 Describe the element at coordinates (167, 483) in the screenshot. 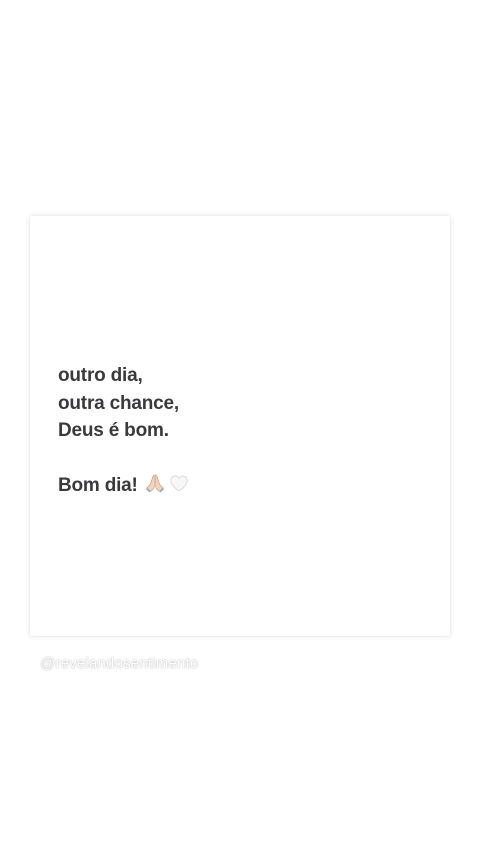

I see `emoji-group` at that location.